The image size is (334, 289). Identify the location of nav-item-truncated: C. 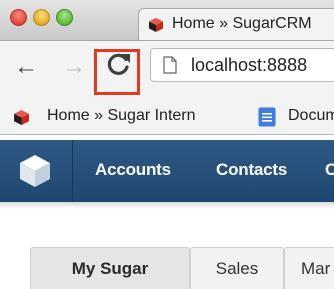
(329, 170).